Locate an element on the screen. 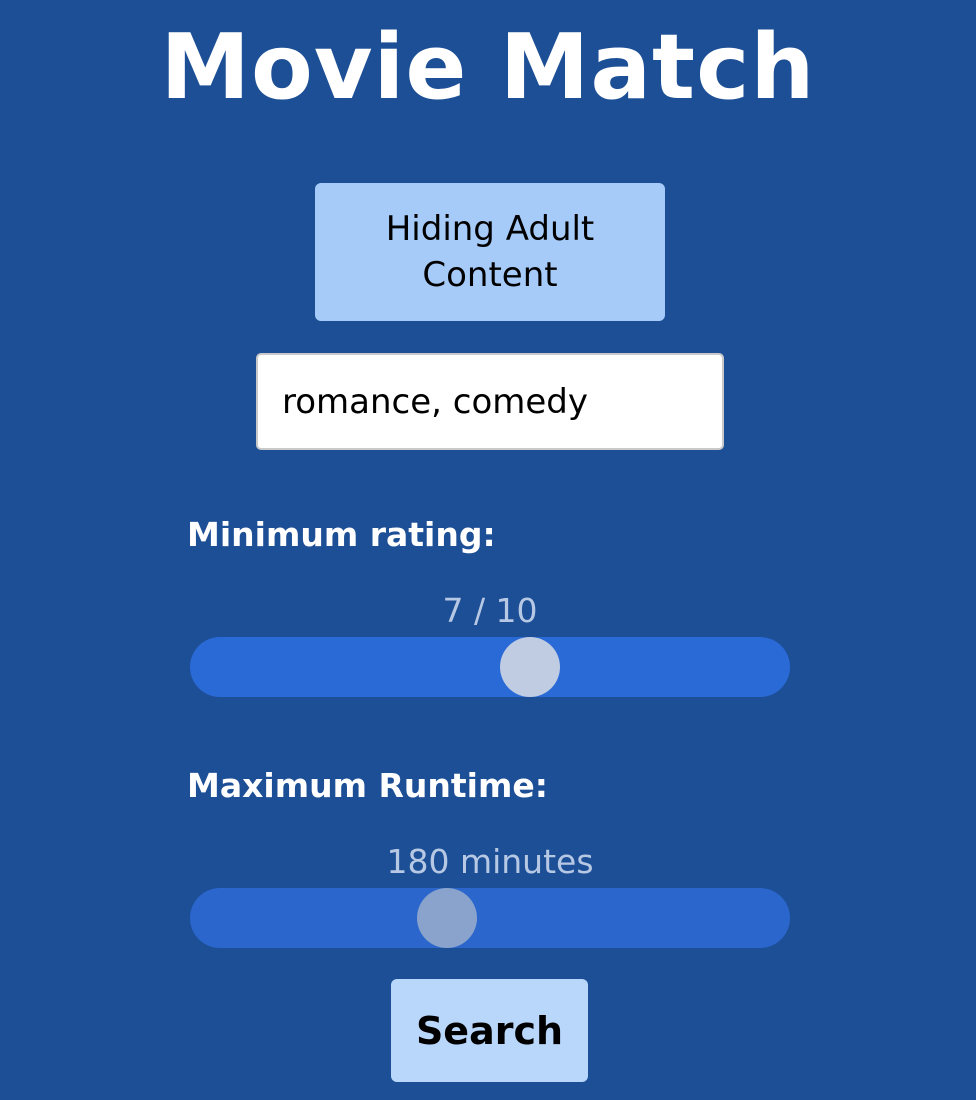 The image size is (976, 1100). minimum-rating-slider-thumb is located at coordinates (530, 667).